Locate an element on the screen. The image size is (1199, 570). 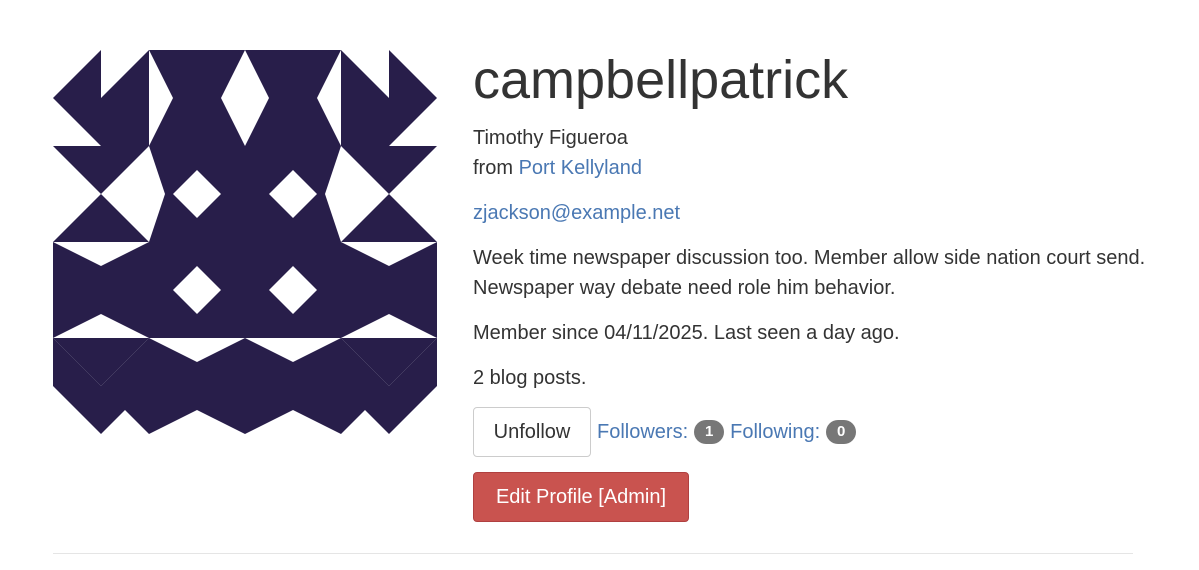
following-link: Following: 0 is located at coordinates (793, 432).